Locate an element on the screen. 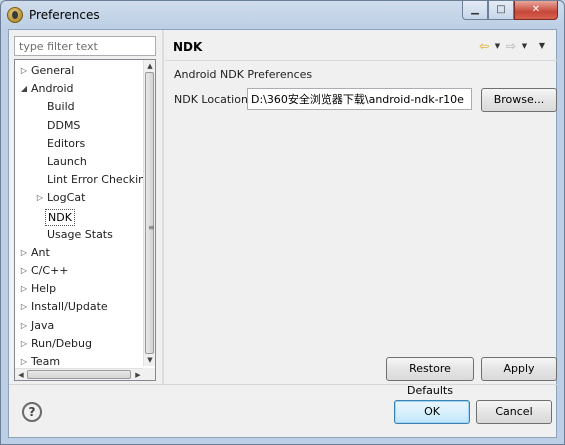 This screenshot has width=565, height=445. pane-splitter is located at coordinates (163, 207).